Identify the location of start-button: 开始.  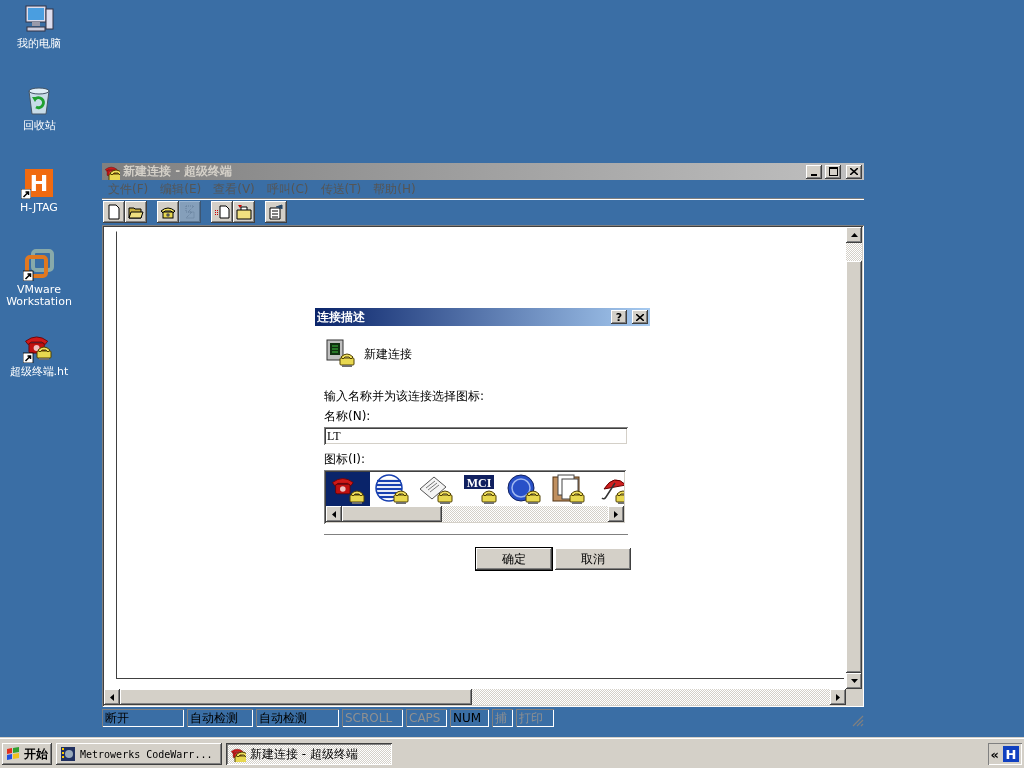
(27, 754).